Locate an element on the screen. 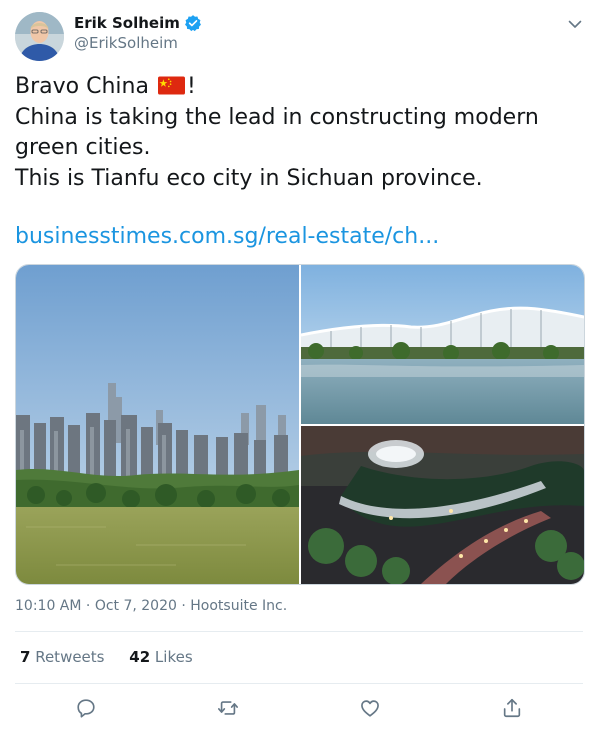 Image resolution: width=598 pixels, height=732 pixels. retweets-label: Retweets is located at coordinates (67, 657).